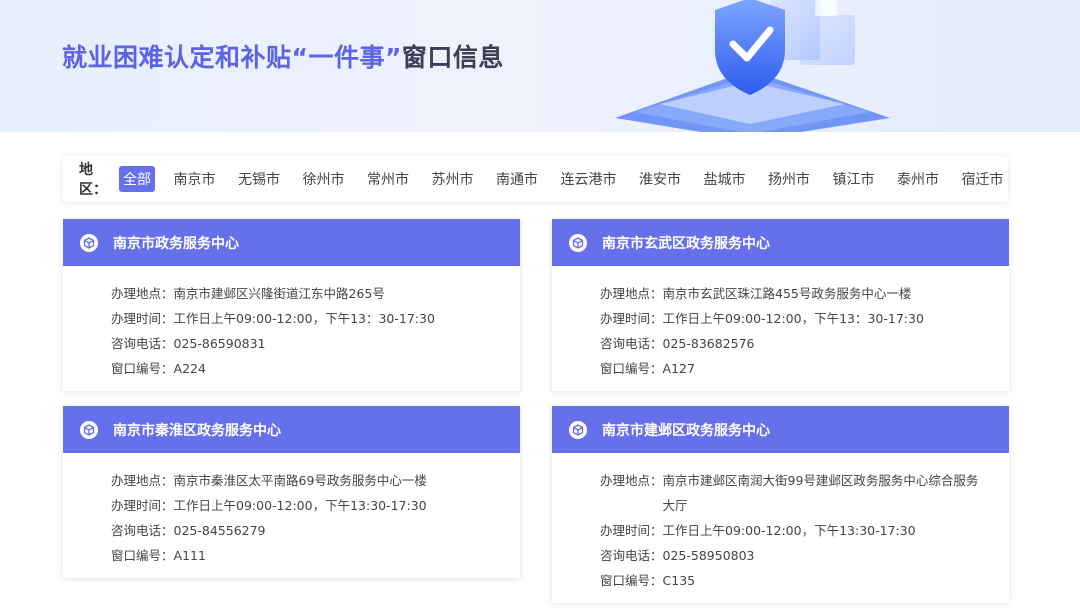  What do you see at coordinates (708, 343) in the screenshot?
I see `phone-value: 025-83682576` at bounding box center [708, 343].